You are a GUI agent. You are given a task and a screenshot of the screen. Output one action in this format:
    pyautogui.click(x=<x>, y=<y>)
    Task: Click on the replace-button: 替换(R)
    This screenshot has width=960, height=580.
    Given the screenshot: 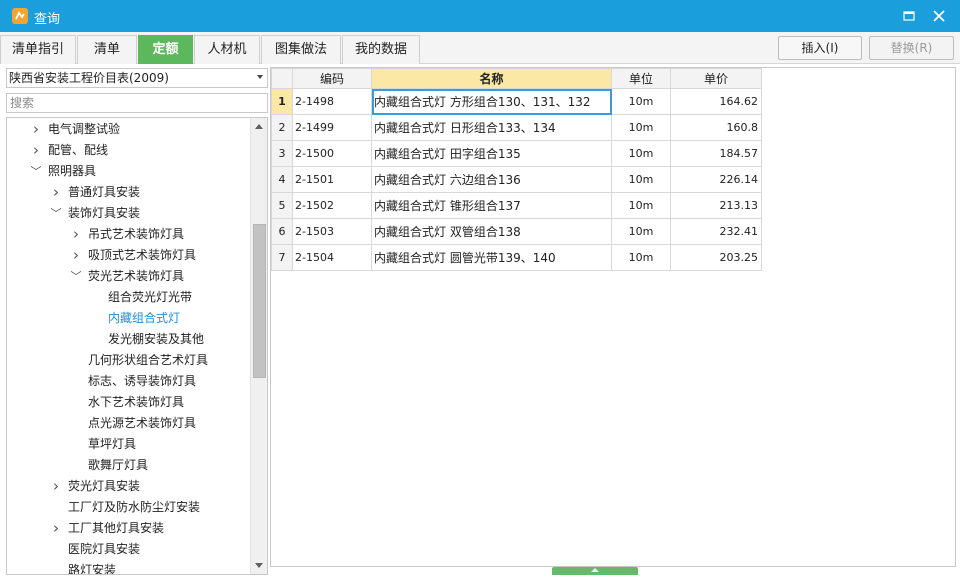 What is the action you would take?
    pyautogui.click(x=911, y=48)
    